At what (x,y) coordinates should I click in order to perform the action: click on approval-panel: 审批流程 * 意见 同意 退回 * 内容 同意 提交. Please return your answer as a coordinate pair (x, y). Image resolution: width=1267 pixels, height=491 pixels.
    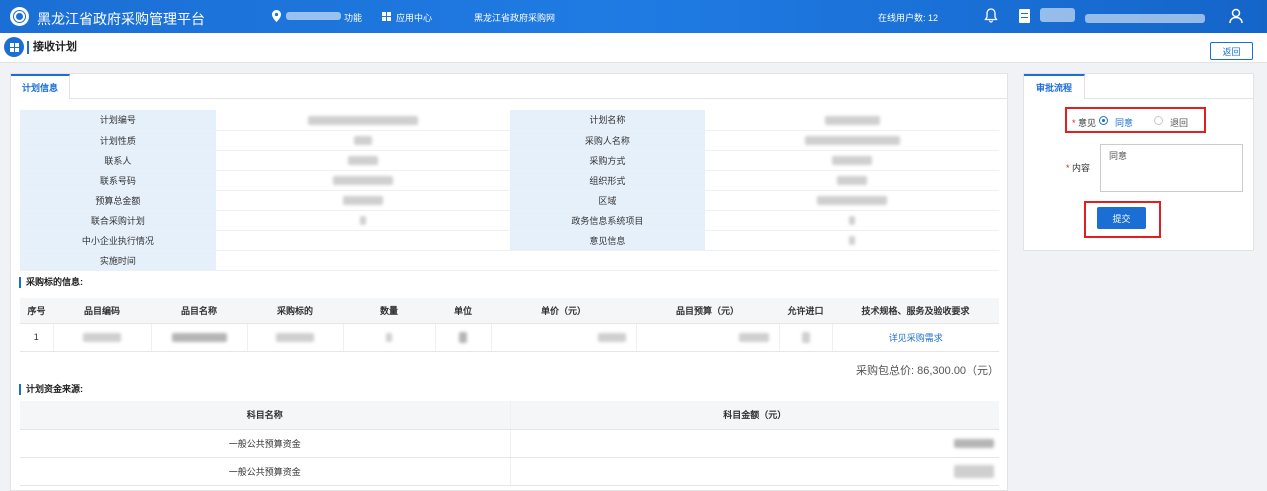
    Looking at the image, I should click on (1138, 162).